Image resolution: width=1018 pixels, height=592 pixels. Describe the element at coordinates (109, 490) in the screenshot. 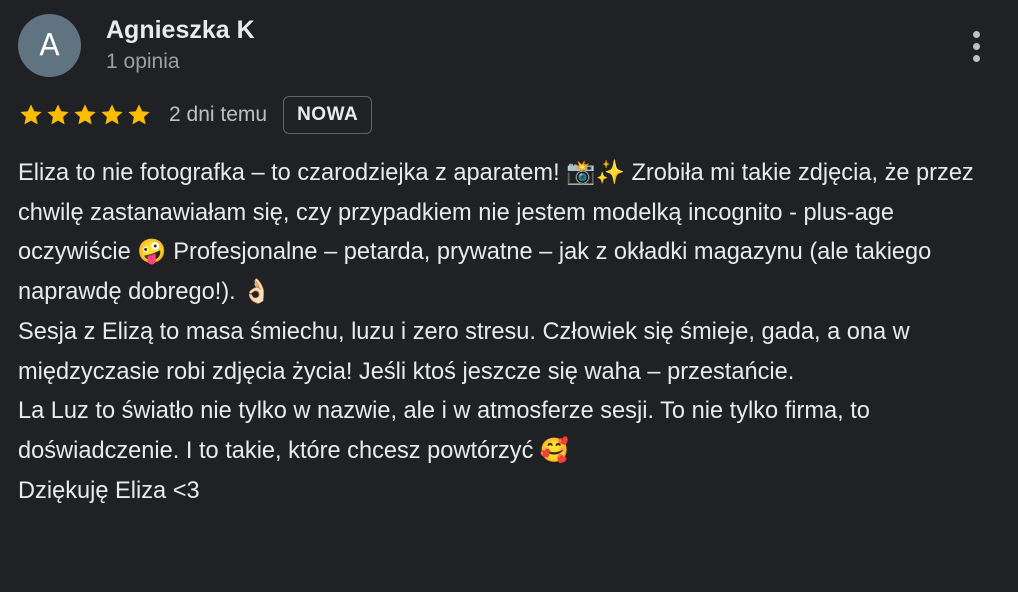

I see `review-paragraph: Dziękuję Eliza <3` at that location.